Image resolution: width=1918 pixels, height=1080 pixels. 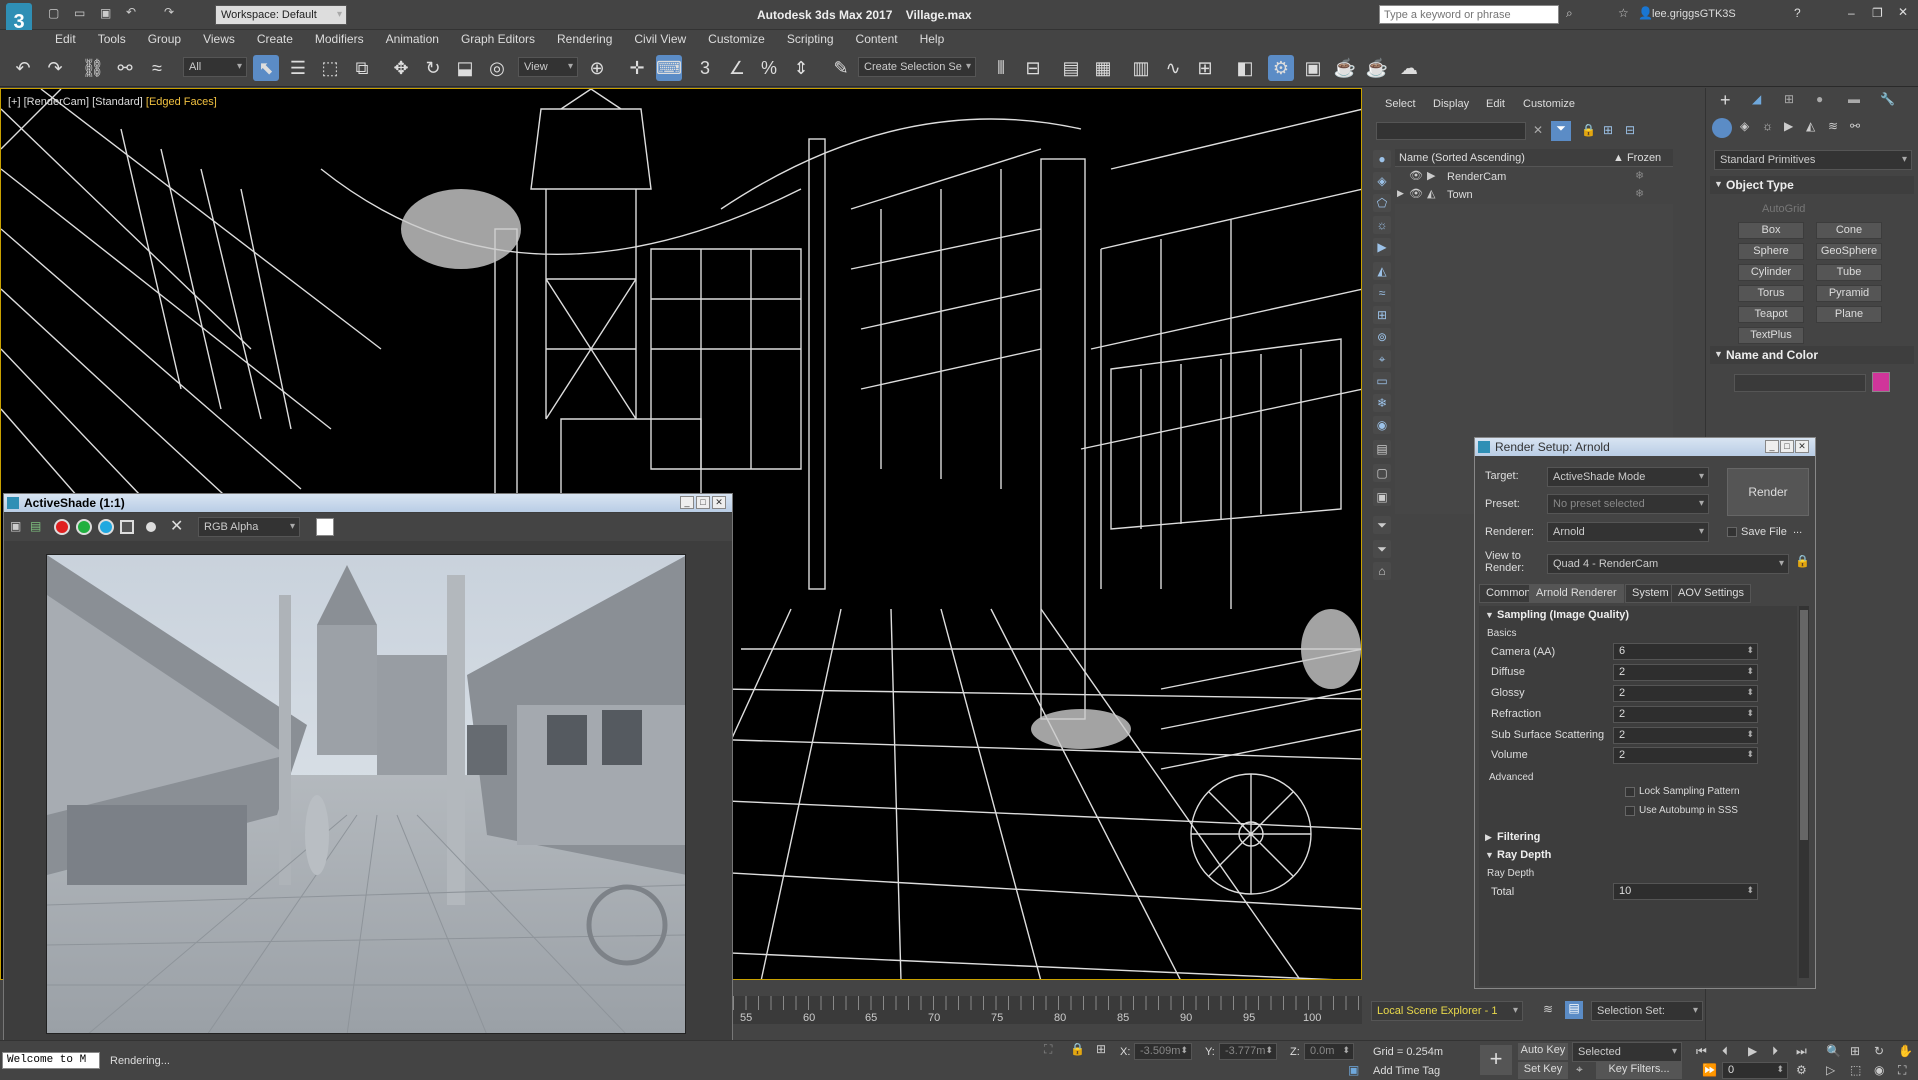 What do you see at coordinates (1771, 314) in the screenshot?
I see `teapot-button: Teapot` at bounding box center [1771, 314].